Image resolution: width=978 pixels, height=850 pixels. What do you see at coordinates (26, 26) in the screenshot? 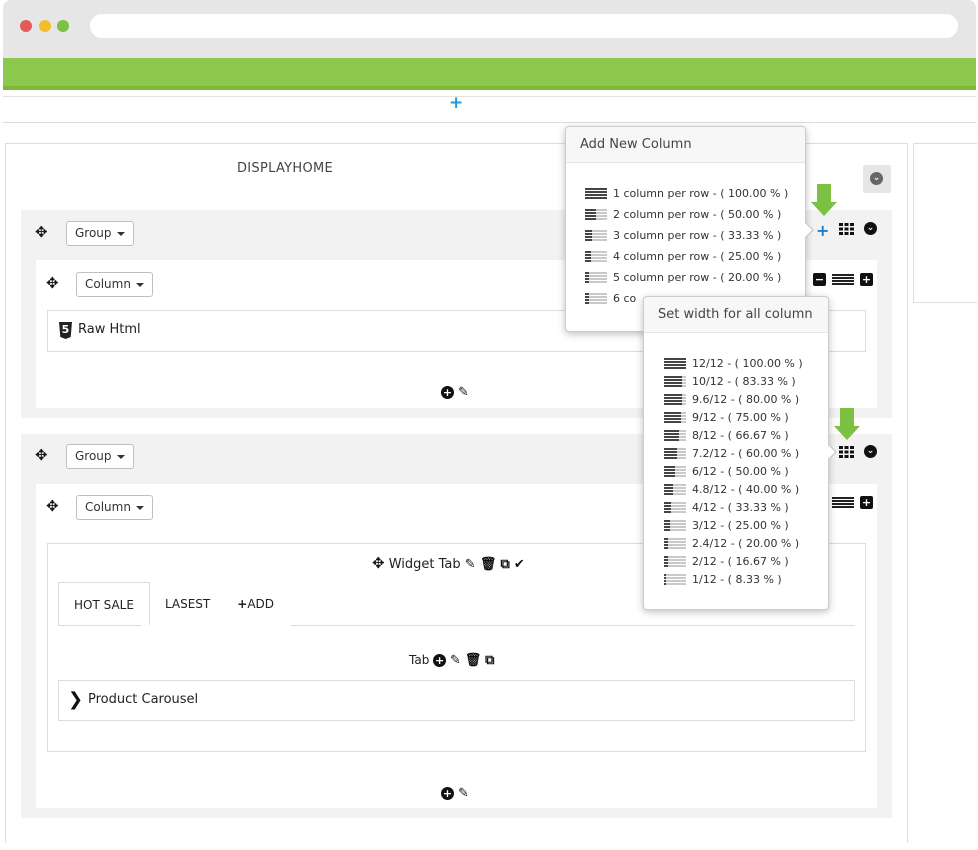
I see `close-window-dot` at bounding box center [26, 26].